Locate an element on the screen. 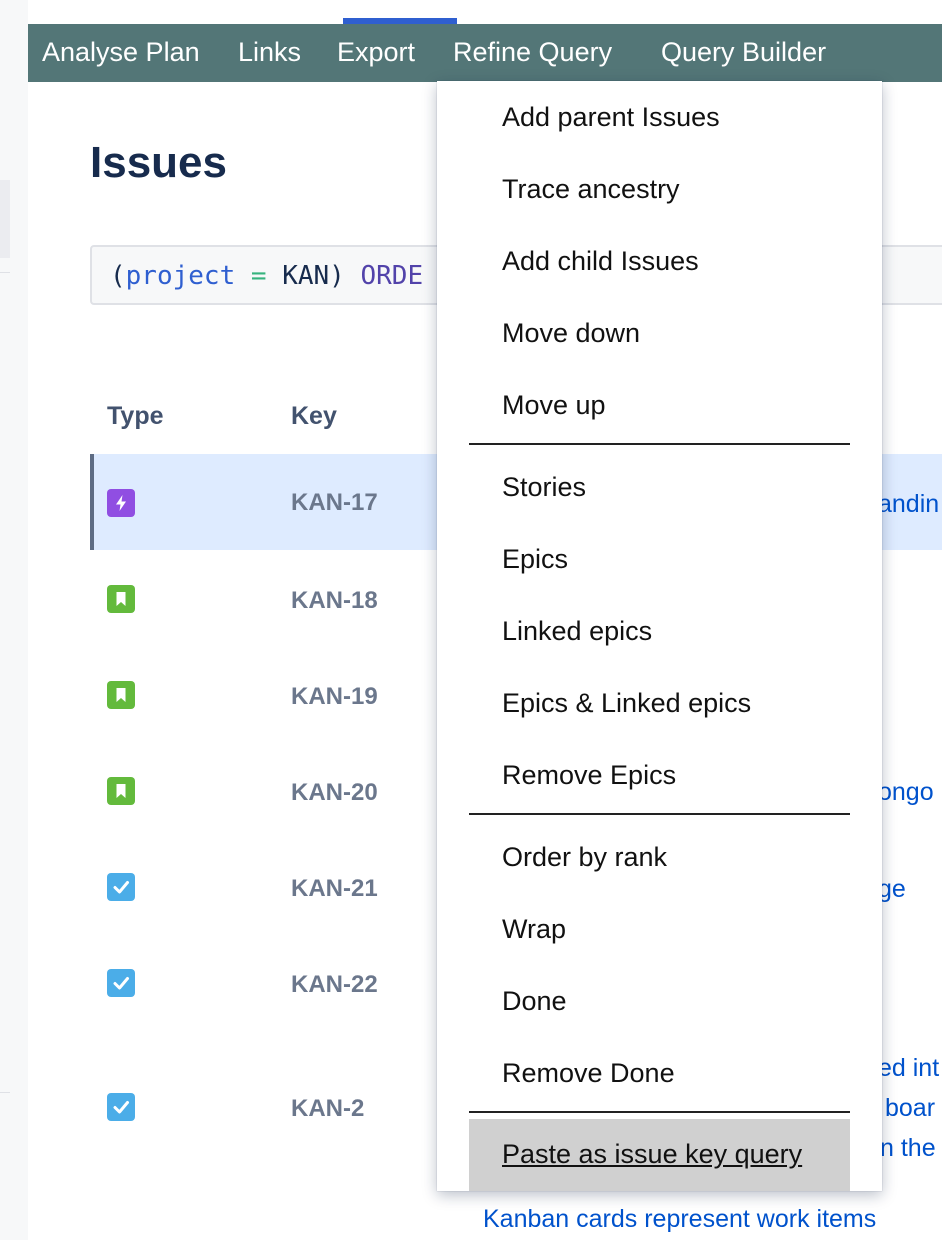 This screenshot has height=1240, width=942. menu-item-add-child-issues: Add child Issues is located at coordinates (600, 261).